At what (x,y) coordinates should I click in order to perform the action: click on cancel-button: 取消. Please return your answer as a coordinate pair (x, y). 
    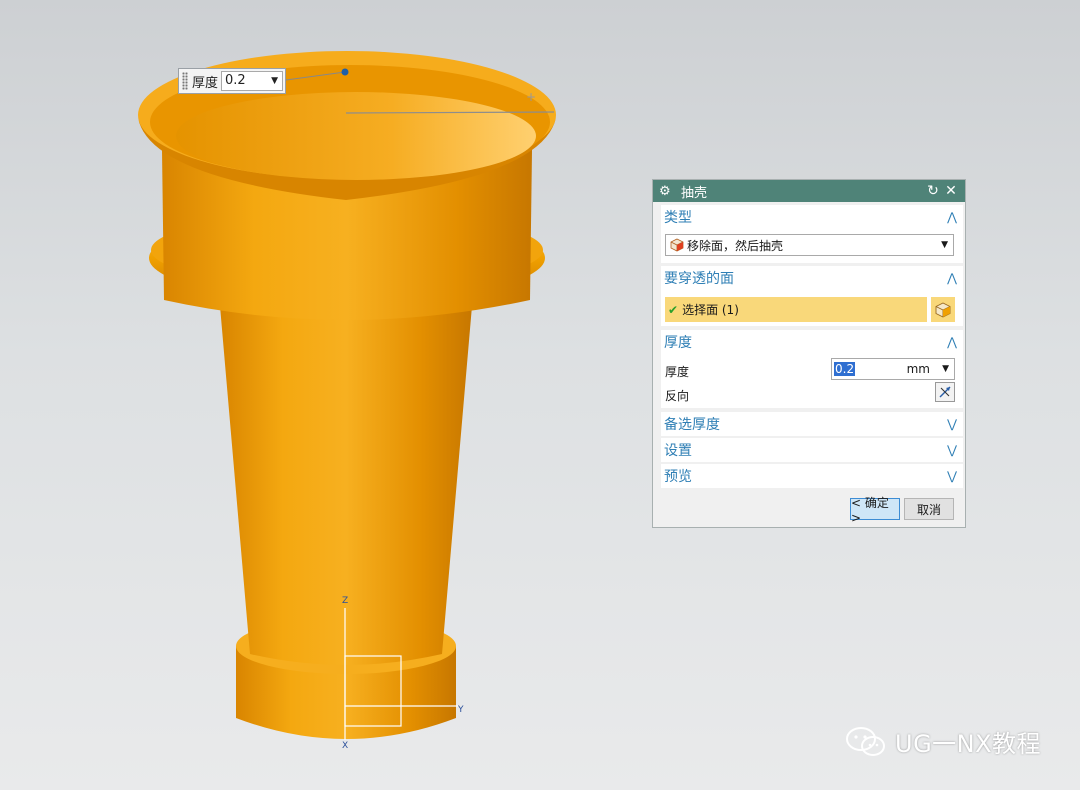
    Looking at the image, I should click on (929, 509).